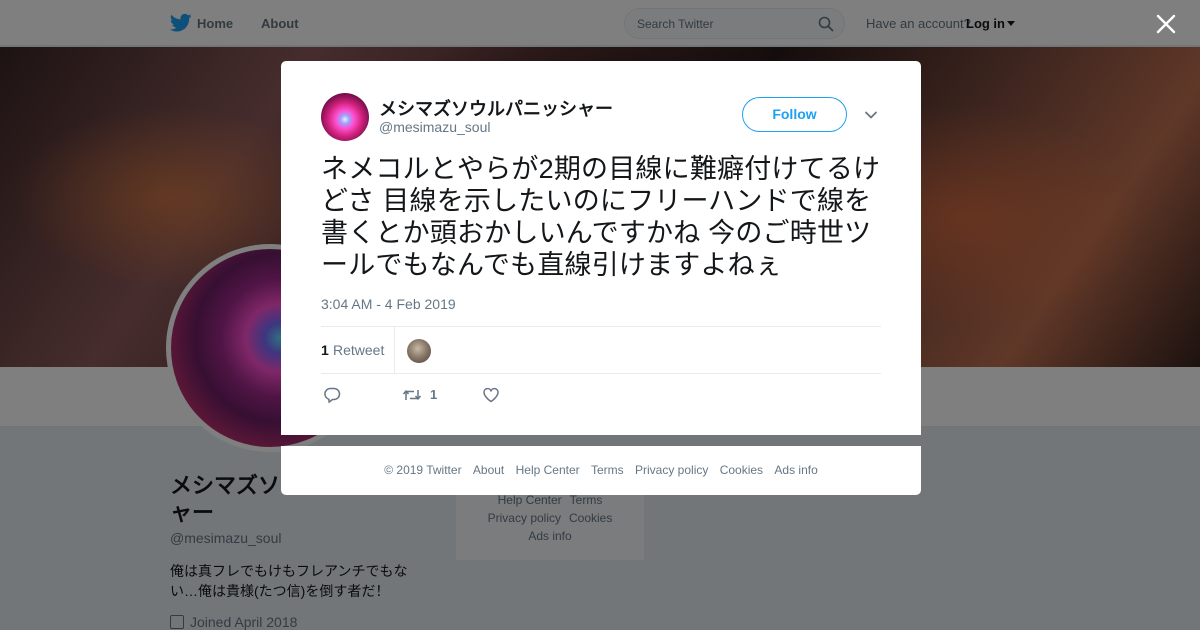 This screenshot has width=1200, height=630. I want to click on footer-link-cookies: Cookies, so click(741, 470).